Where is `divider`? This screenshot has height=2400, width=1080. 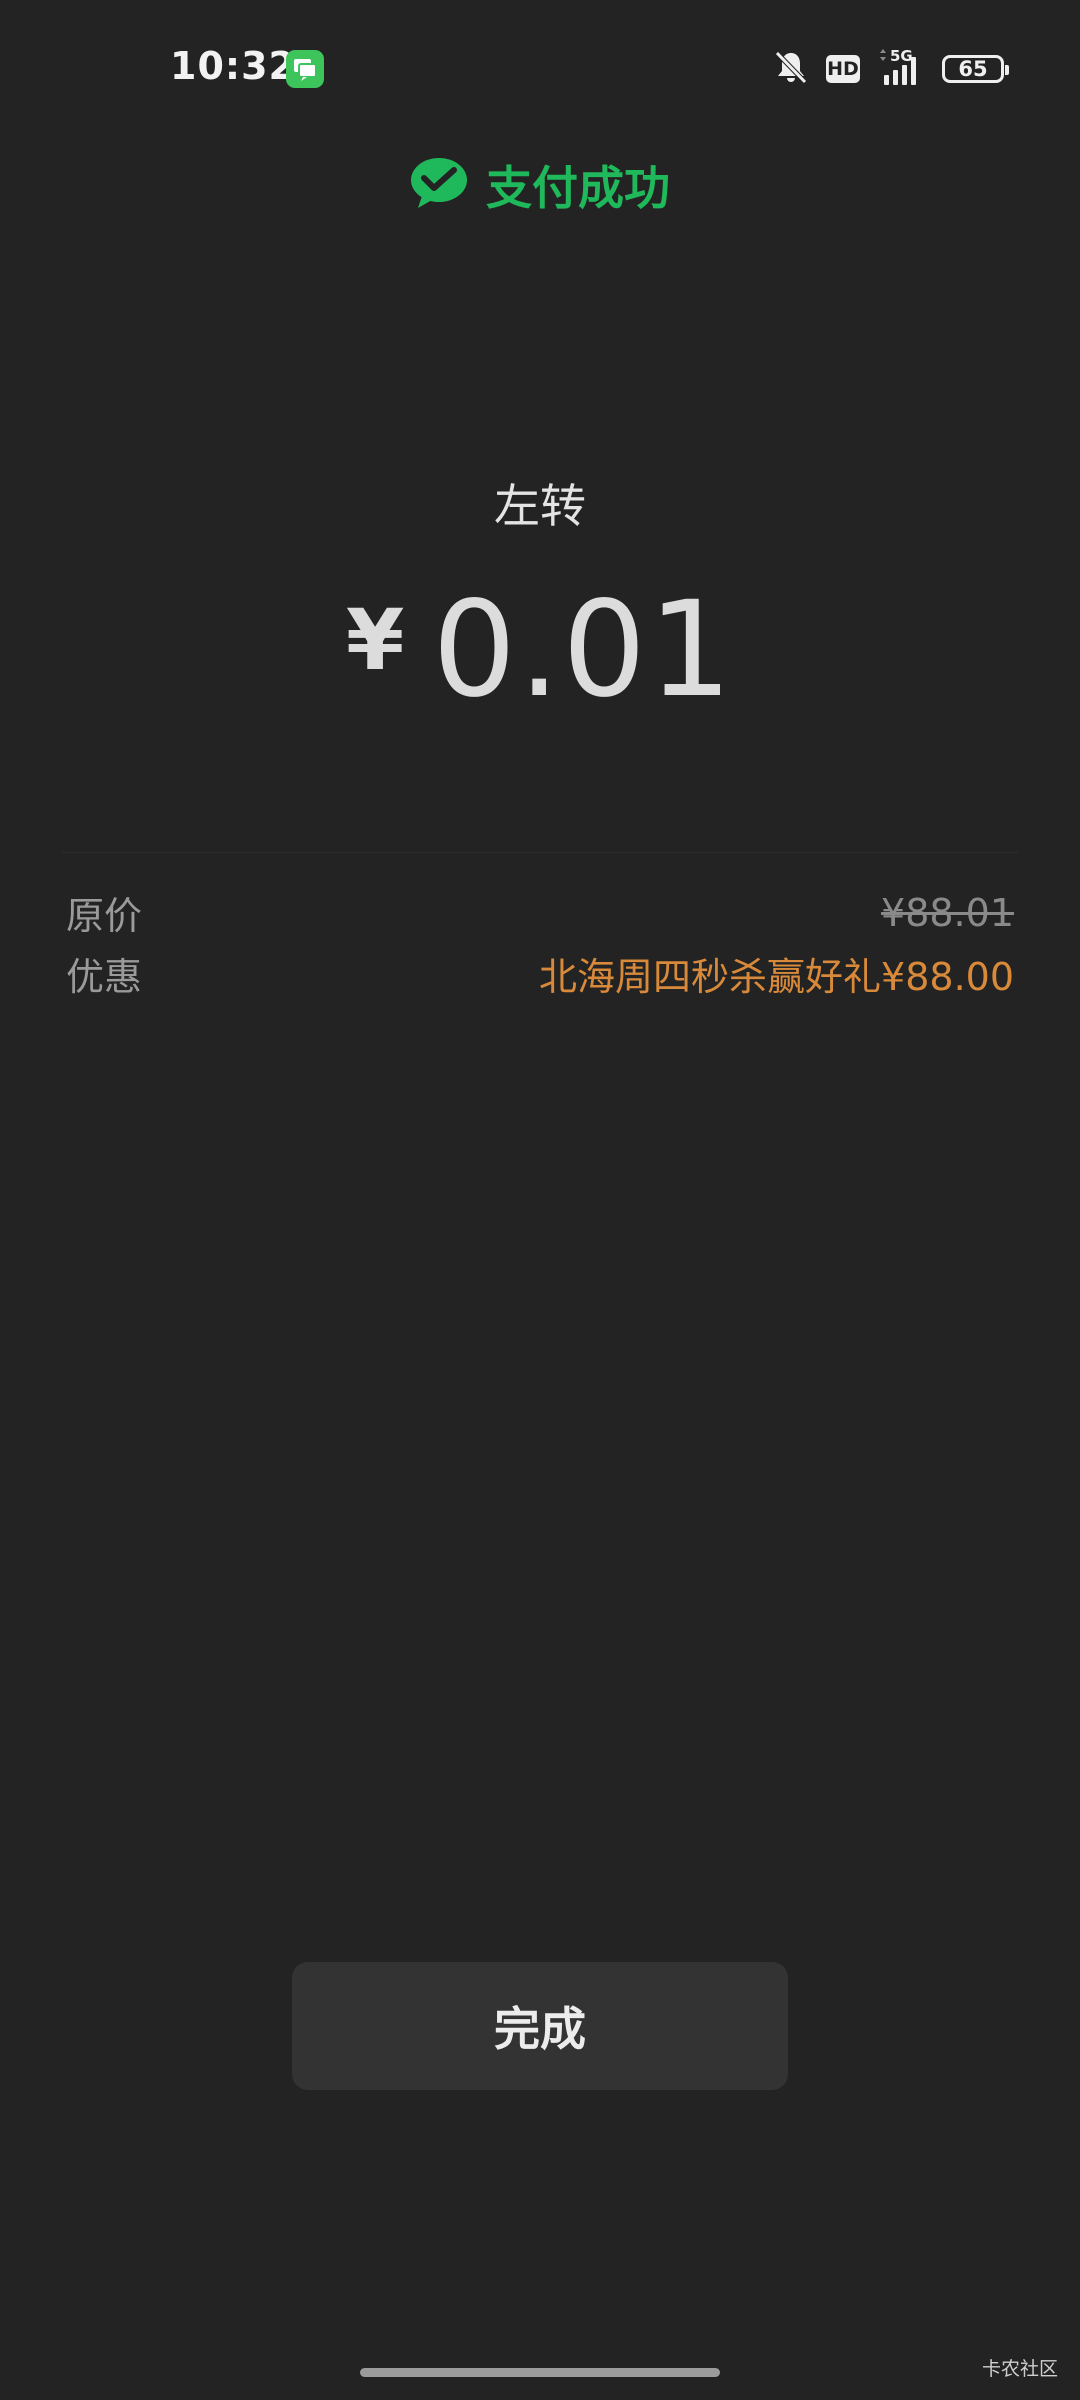
divider is located at coordinates (540, 852).